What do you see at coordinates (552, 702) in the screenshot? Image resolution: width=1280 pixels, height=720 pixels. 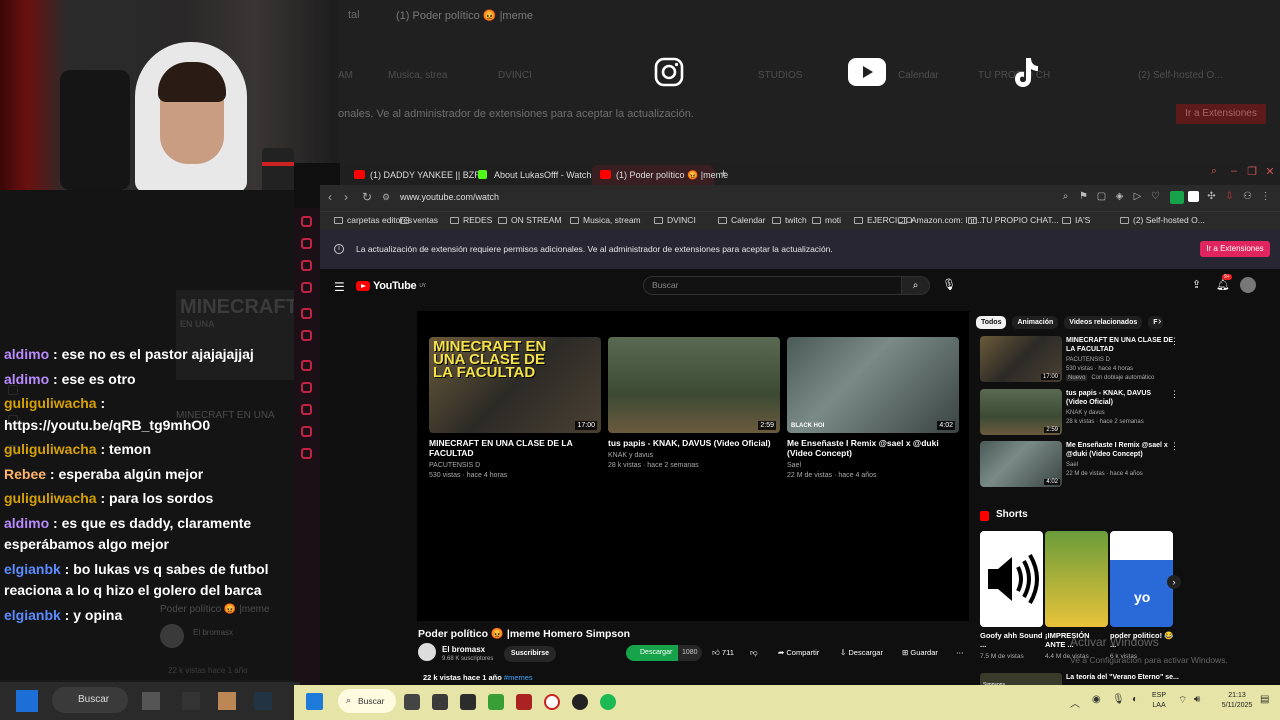 I see `opera-icon` at bounding box center [552, 702].